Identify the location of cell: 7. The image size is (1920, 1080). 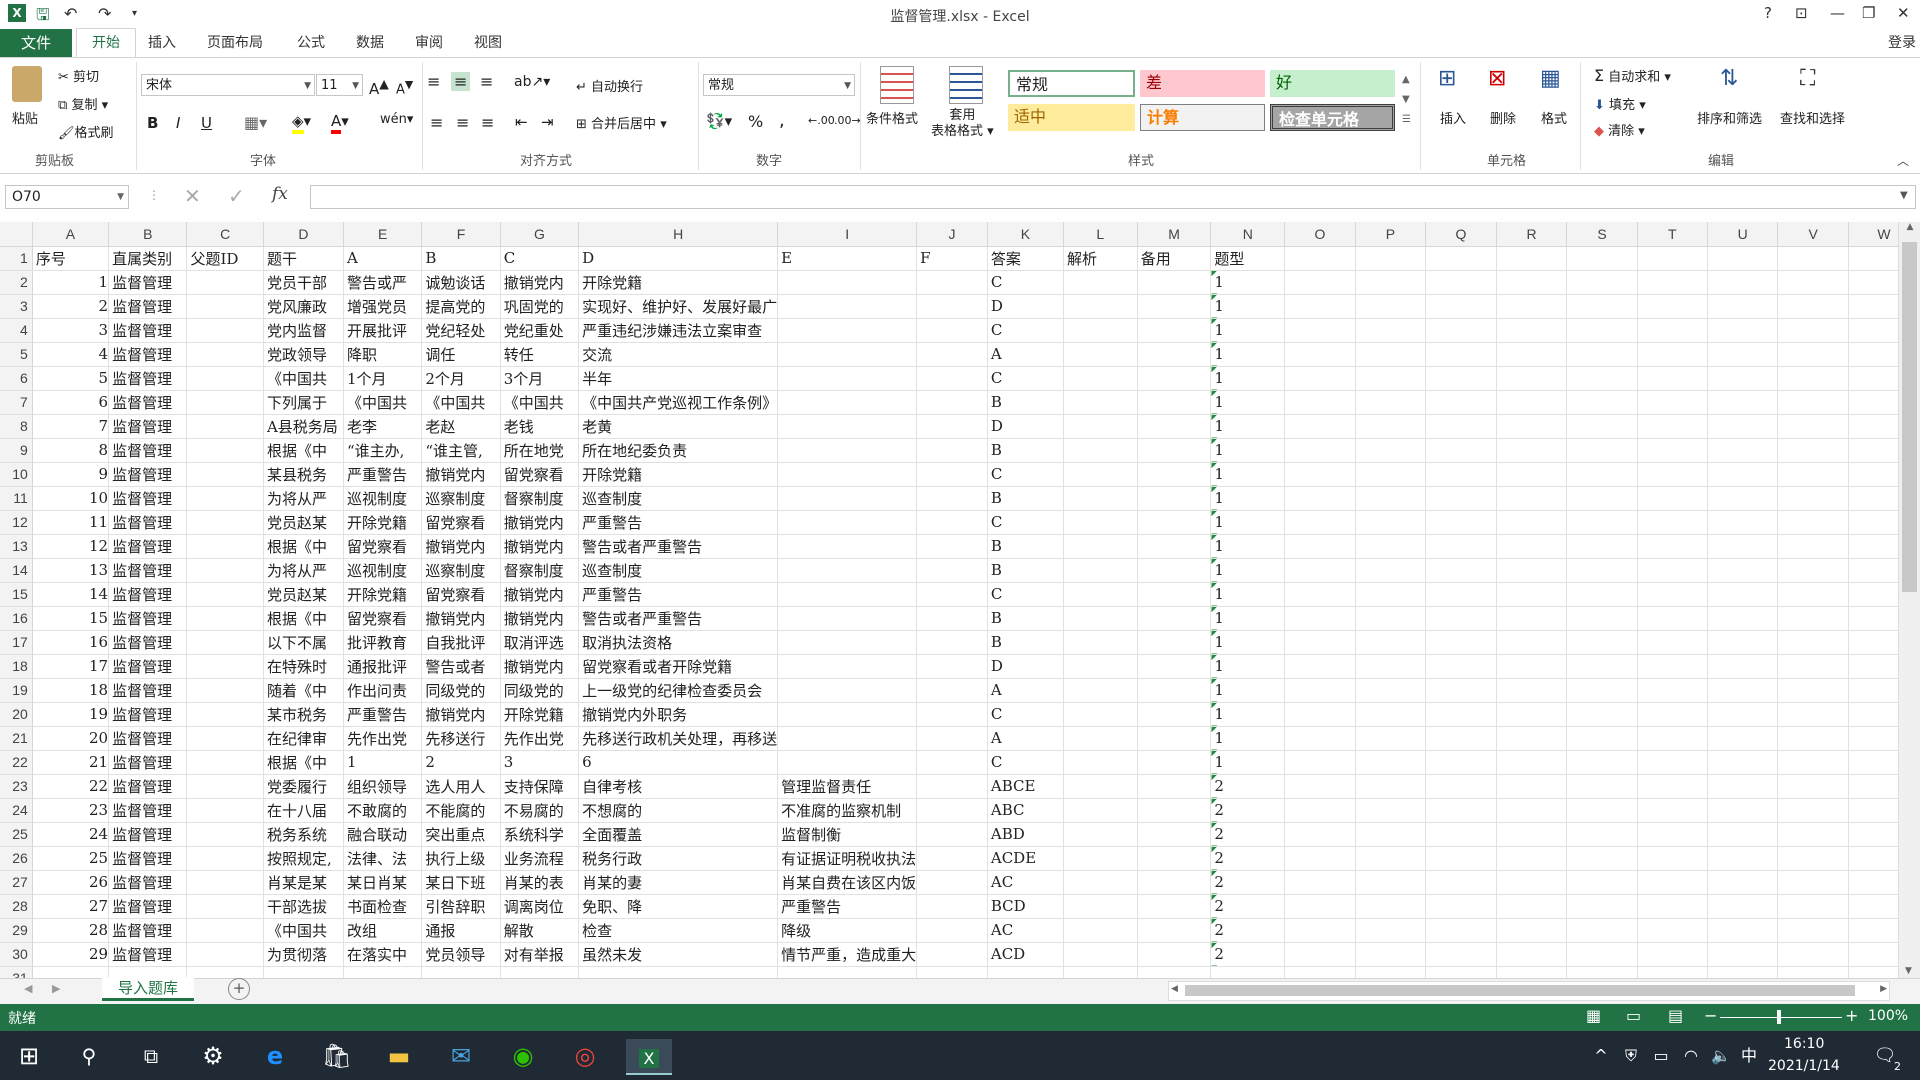
(71, 426).